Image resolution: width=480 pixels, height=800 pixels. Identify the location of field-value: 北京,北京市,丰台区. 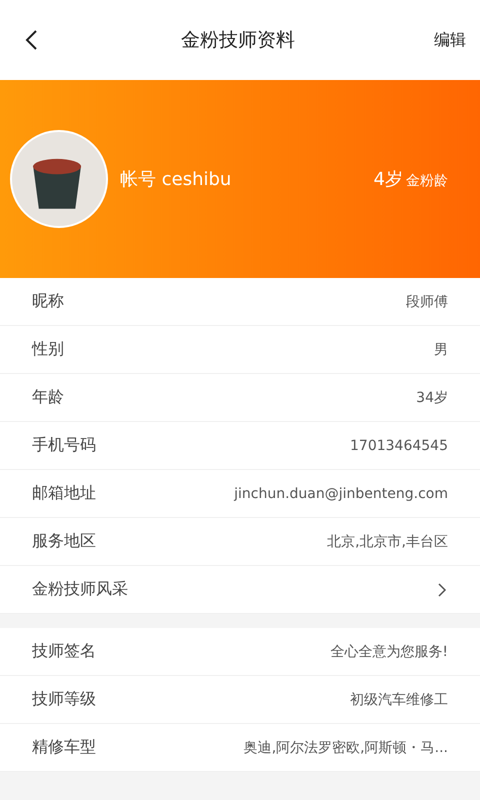
(387, 541).